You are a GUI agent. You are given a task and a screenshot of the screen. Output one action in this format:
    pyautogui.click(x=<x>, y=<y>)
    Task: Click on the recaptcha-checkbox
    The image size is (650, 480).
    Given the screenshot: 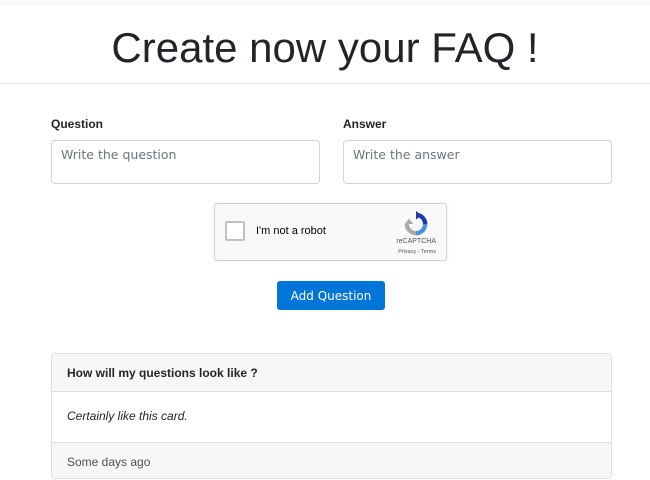 What is the action you would take?
    pyautogui.click(x=235, y=231)
    